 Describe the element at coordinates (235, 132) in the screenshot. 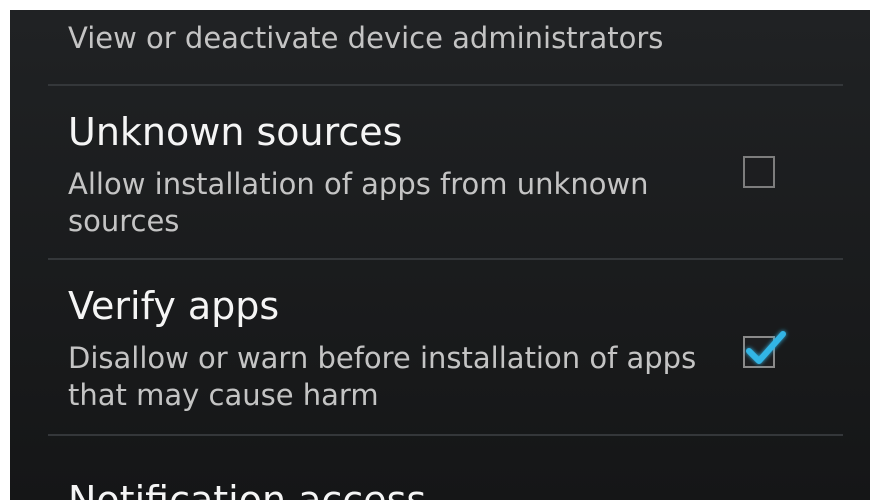

I see `unknown-sources-title: Unknown sources` at that location.